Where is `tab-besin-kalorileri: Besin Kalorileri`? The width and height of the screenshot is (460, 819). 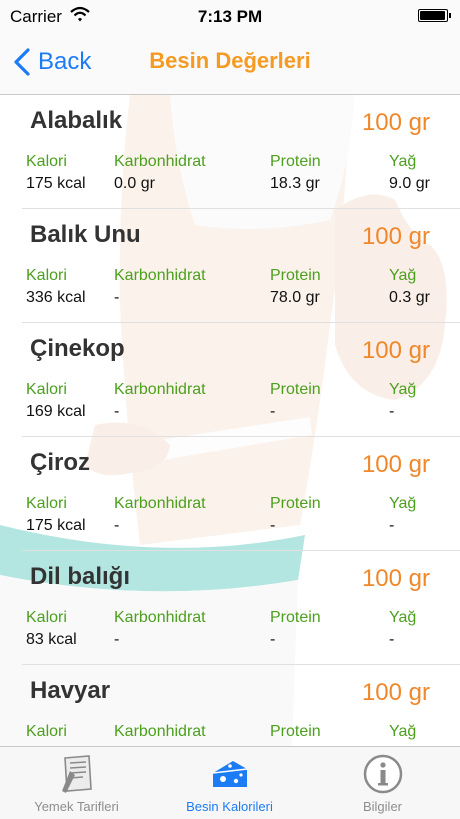 tab-besin-kalorileri: Besin Kalorileri is located at coordinates (229, 783).